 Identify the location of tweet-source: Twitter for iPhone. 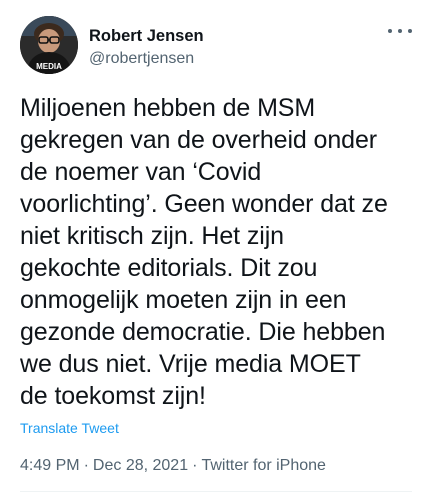
(263, 465).